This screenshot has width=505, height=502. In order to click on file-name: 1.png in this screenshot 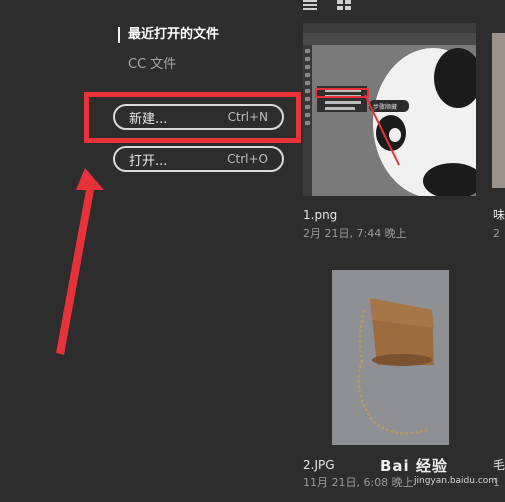, I will do `click(320, 215)`.